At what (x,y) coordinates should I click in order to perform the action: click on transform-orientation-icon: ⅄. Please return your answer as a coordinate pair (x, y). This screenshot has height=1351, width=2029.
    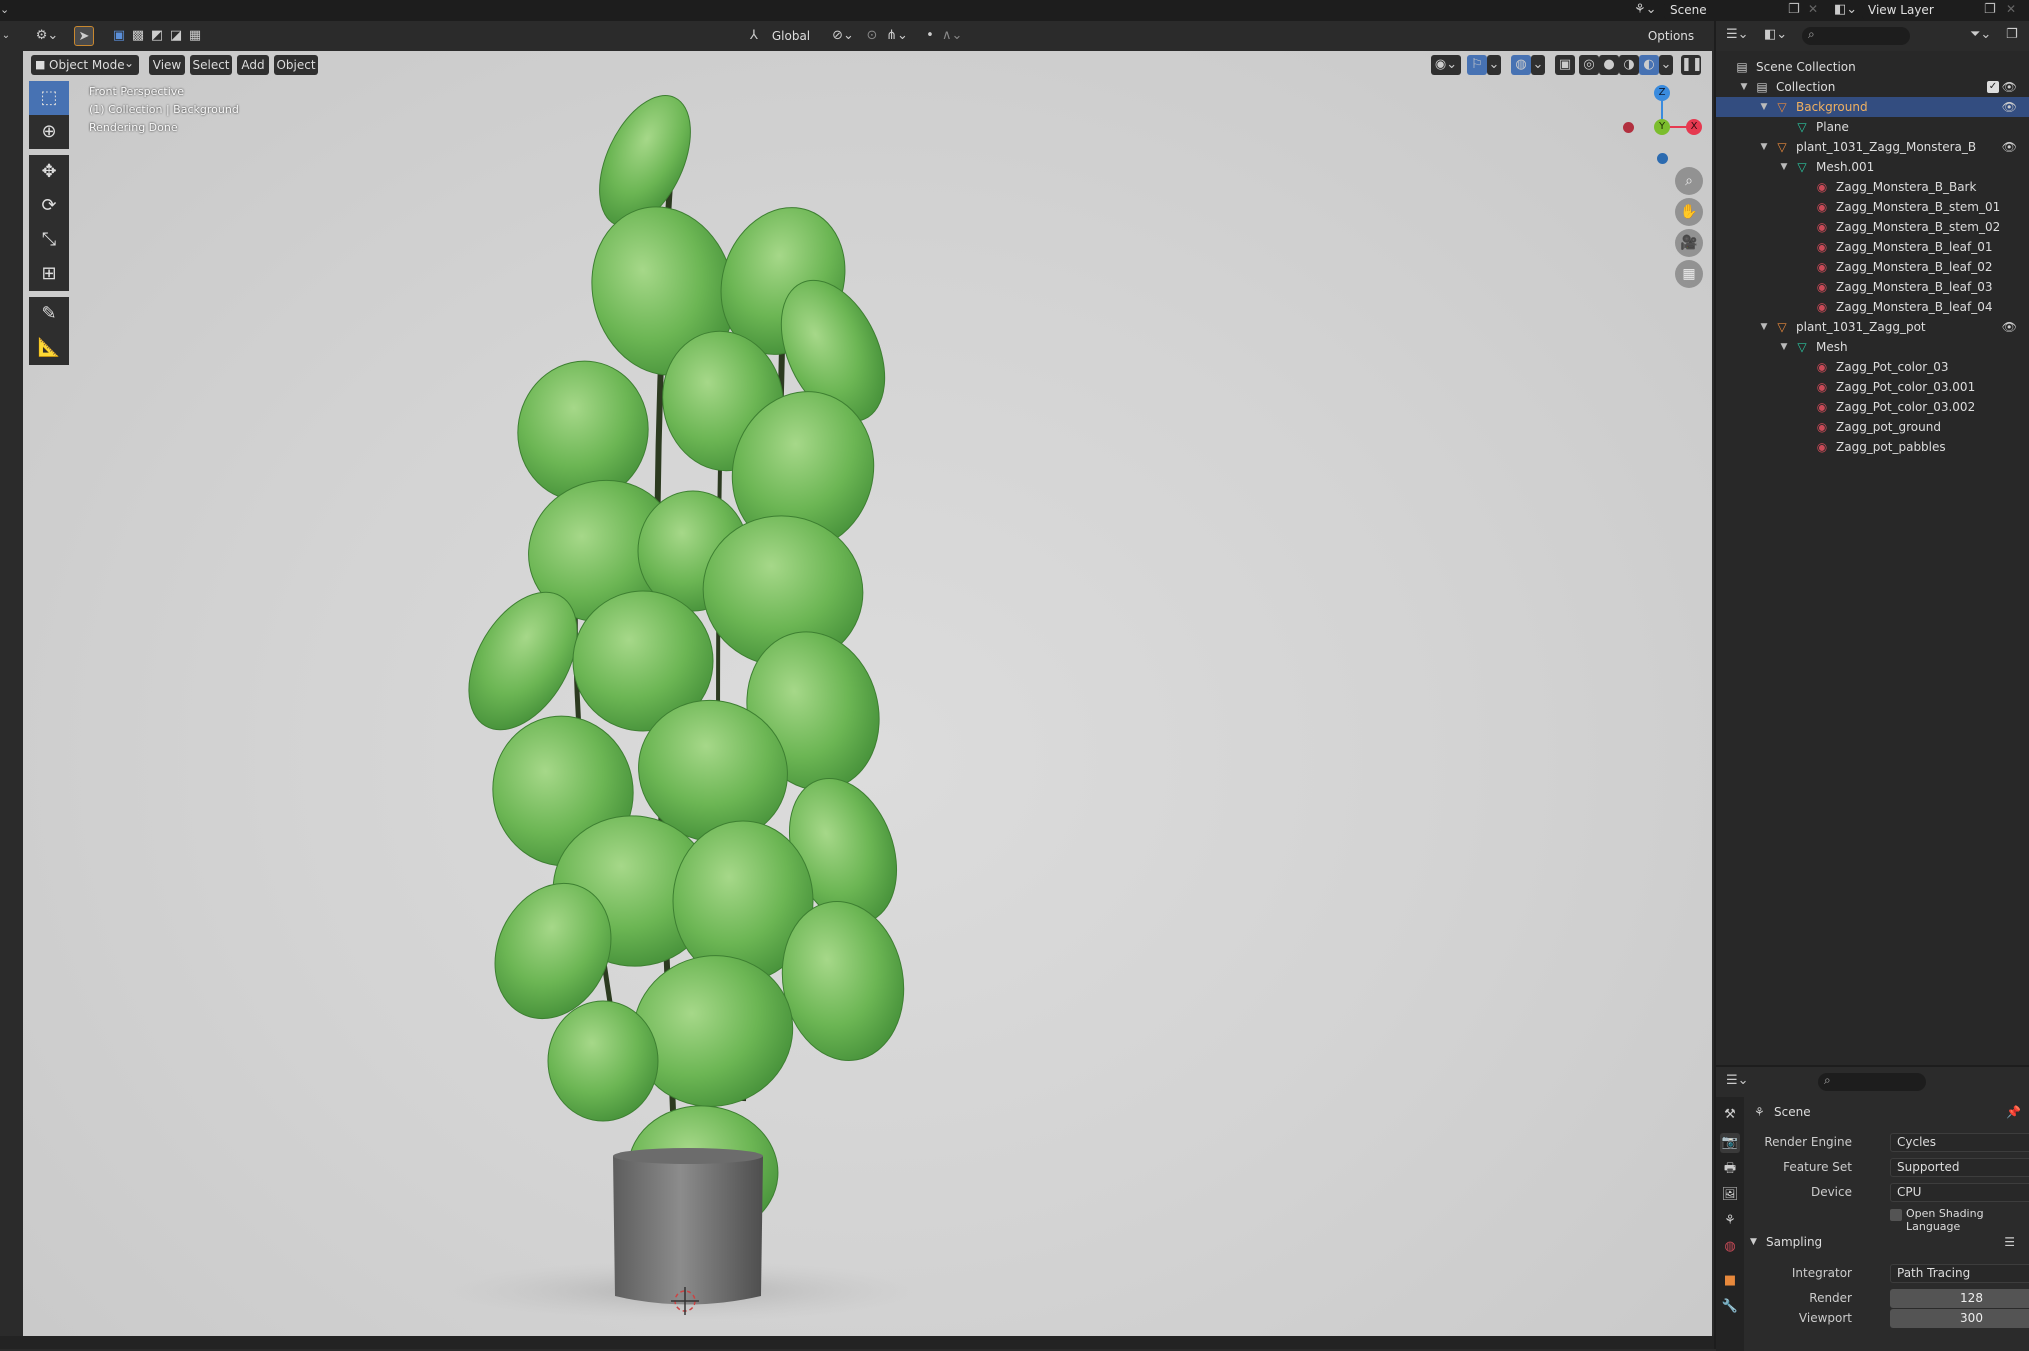
    Looking at the image, I should click on (754, 36).